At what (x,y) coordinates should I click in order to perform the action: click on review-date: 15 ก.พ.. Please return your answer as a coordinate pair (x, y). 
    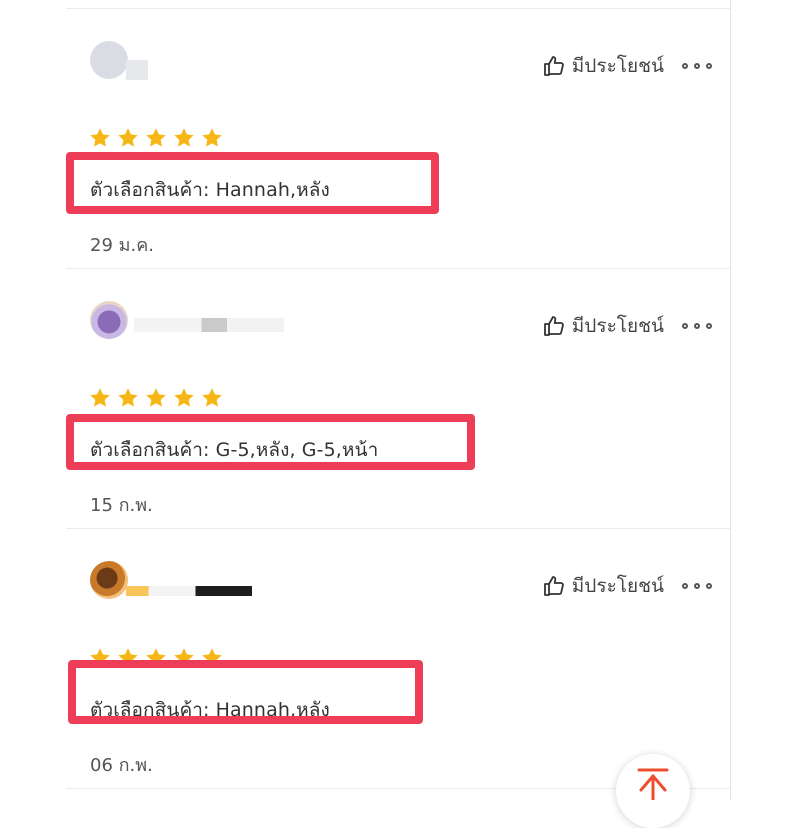
    Looking at the image, I should click on (121, 505).